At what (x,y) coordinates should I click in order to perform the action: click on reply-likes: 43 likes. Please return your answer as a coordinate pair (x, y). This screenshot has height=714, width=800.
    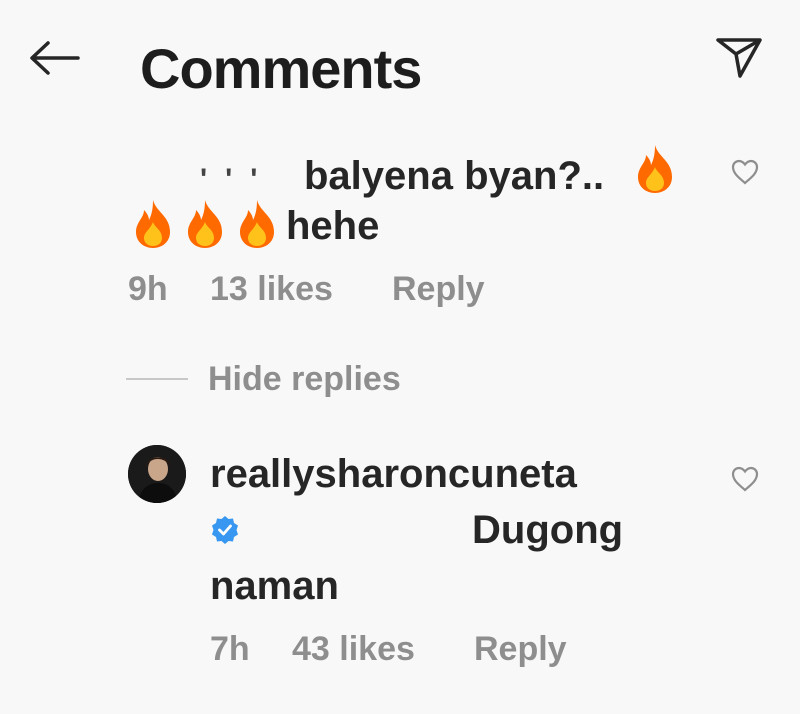
    Looking at the image, I should click on (353, 649).